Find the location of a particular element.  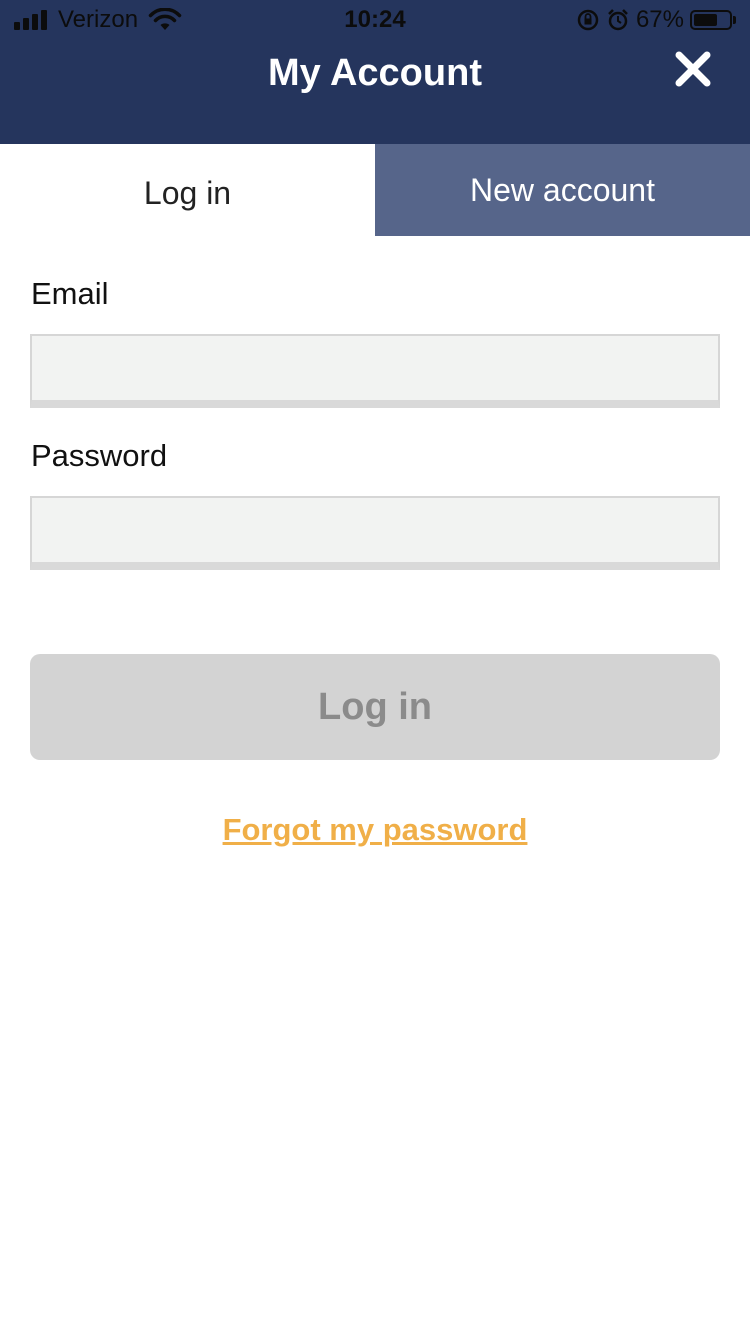

tab-log-in: Log in is located at coordinates (187, 190).